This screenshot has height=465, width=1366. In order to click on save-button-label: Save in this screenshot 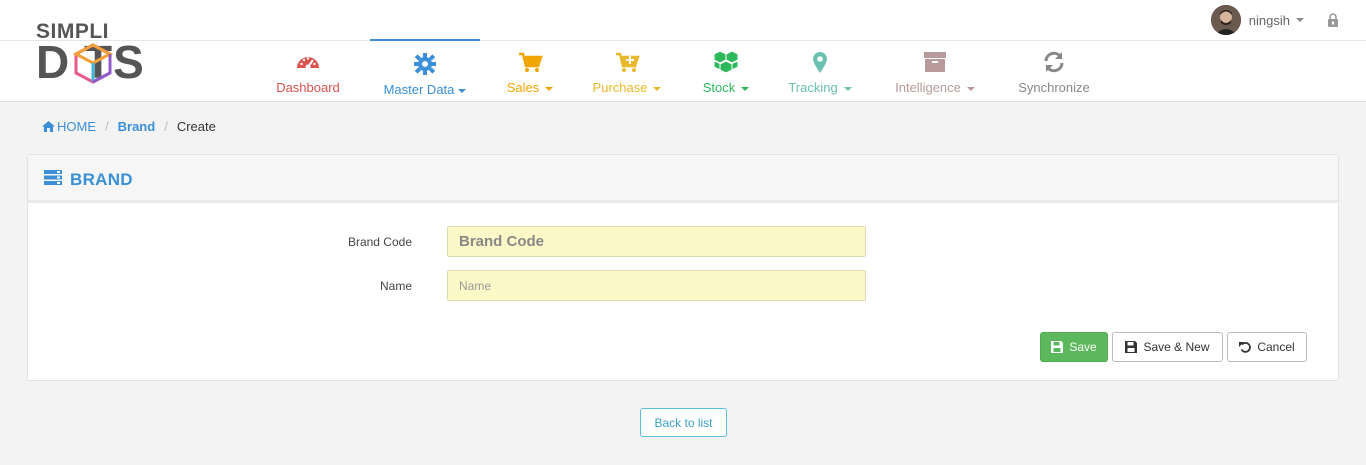, I will do `click(1083, 347)`.